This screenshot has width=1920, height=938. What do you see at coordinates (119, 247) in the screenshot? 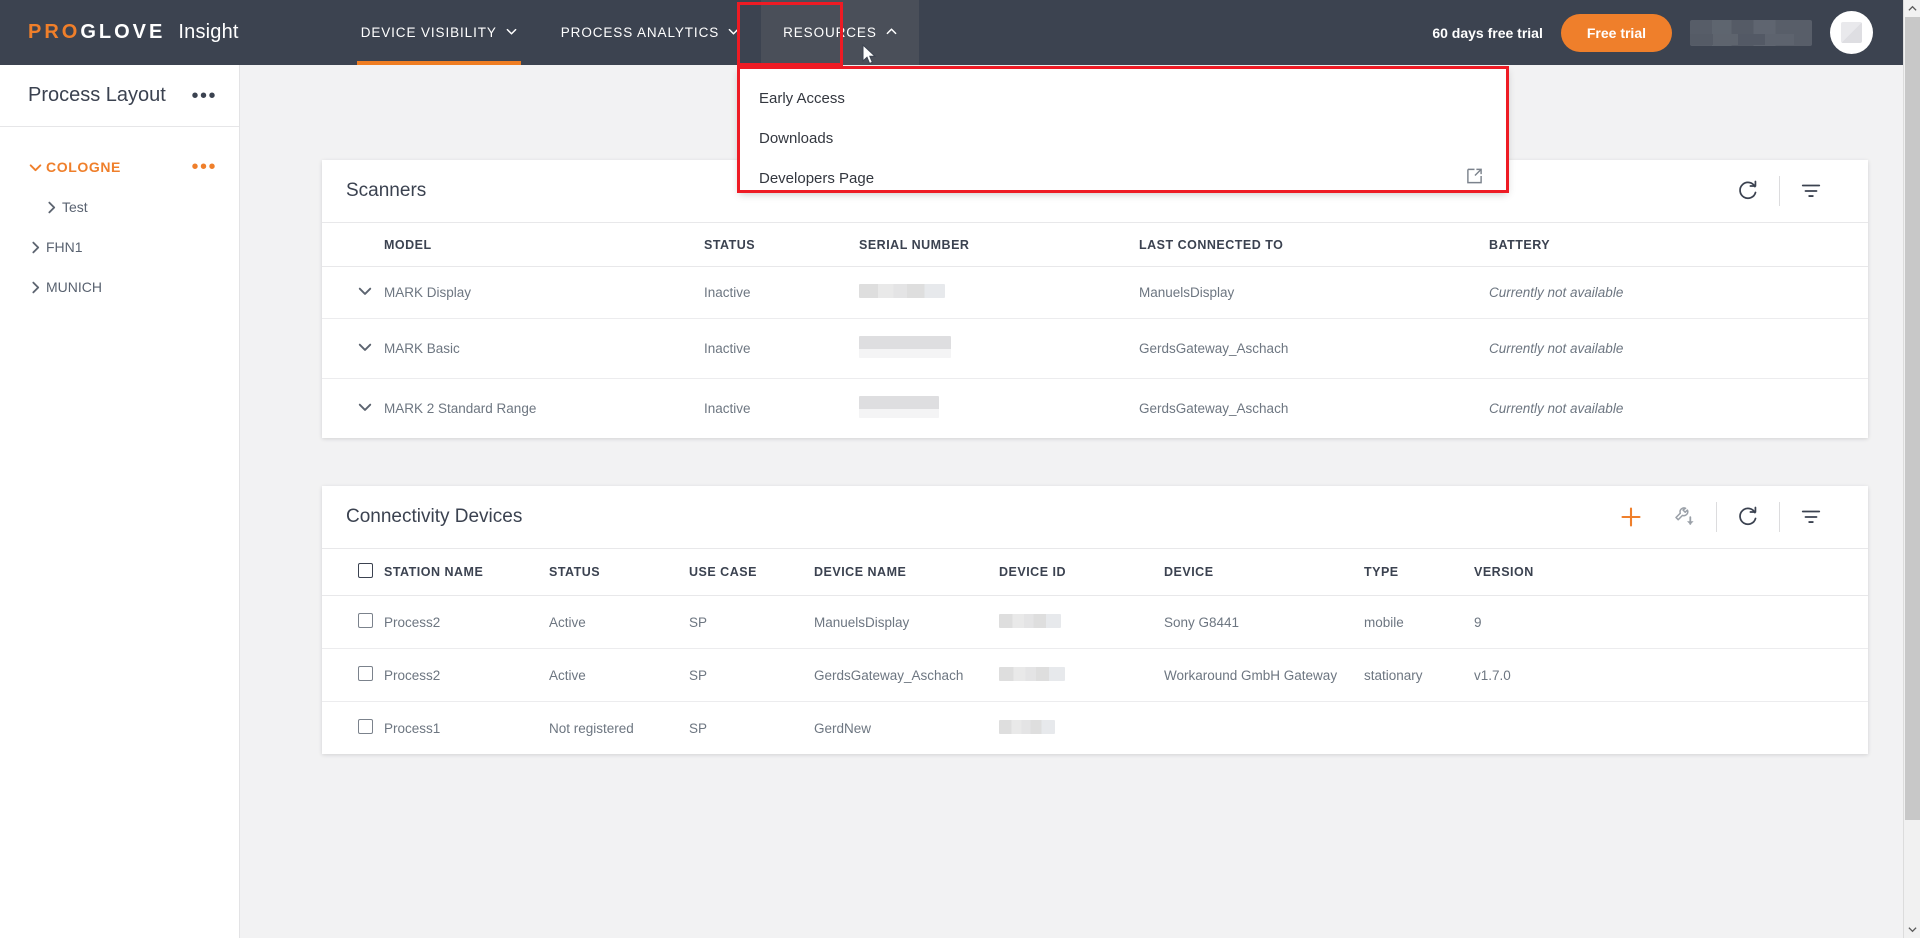
I see `sidebar-item-fhn1: FHN1` at bounding box center [119, 247].